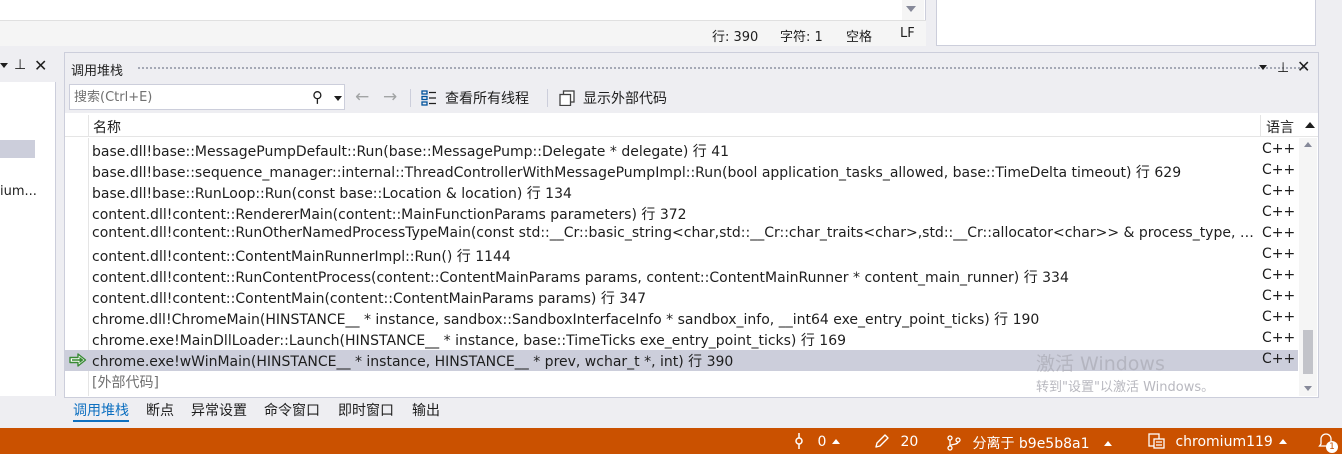  Describe the element at coordinates (28, 67) in the screenshot. I see `left-pane-header: ⊥ ✕` at that location.